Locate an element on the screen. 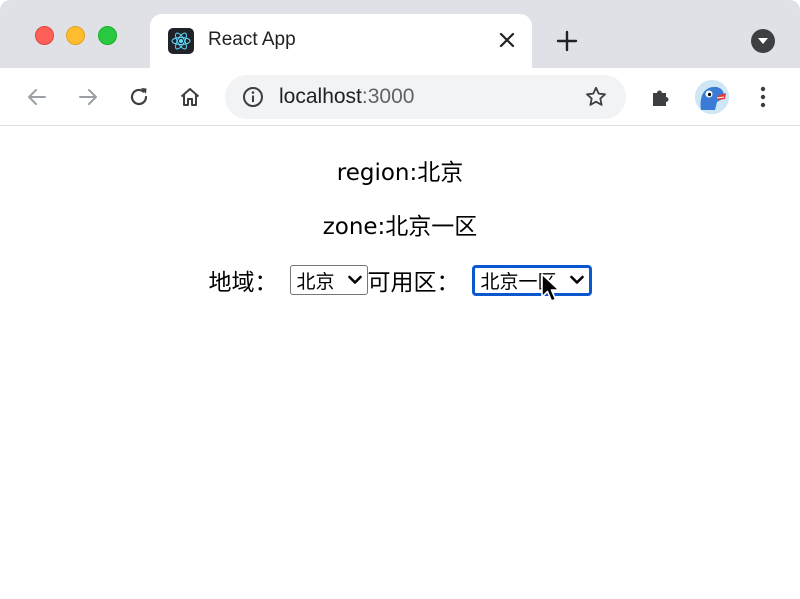 The width and height of the screenshot is (800, 599). browser-toolbar: localhost:3000 is located at coordinates (400, 97).